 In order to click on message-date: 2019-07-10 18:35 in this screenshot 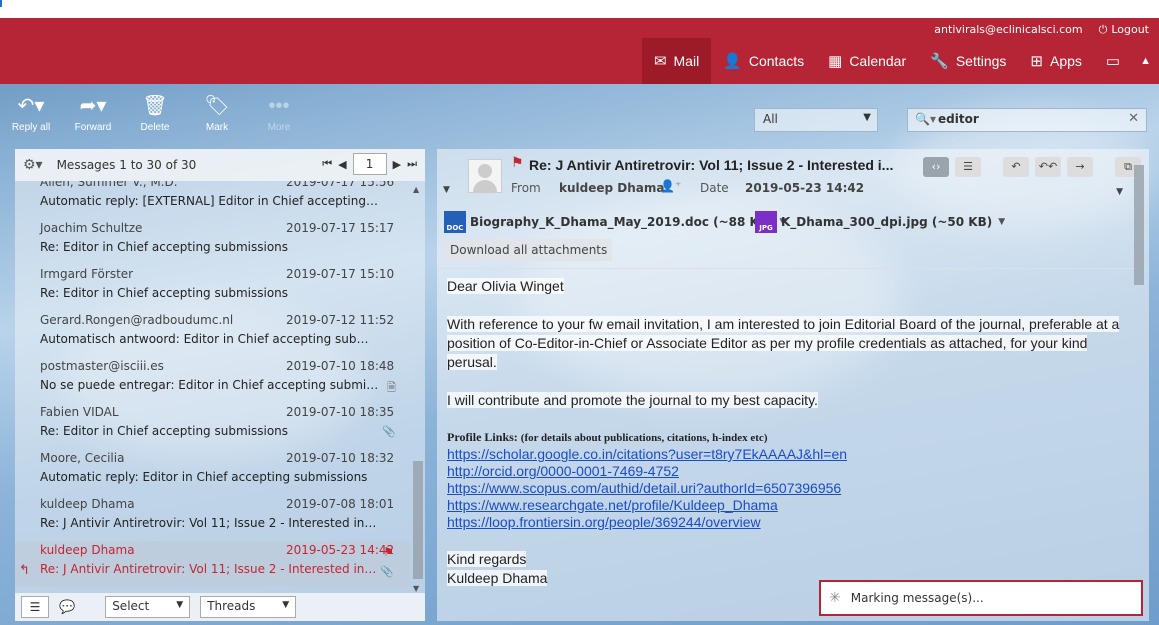, I will do `click(340, 412)`.